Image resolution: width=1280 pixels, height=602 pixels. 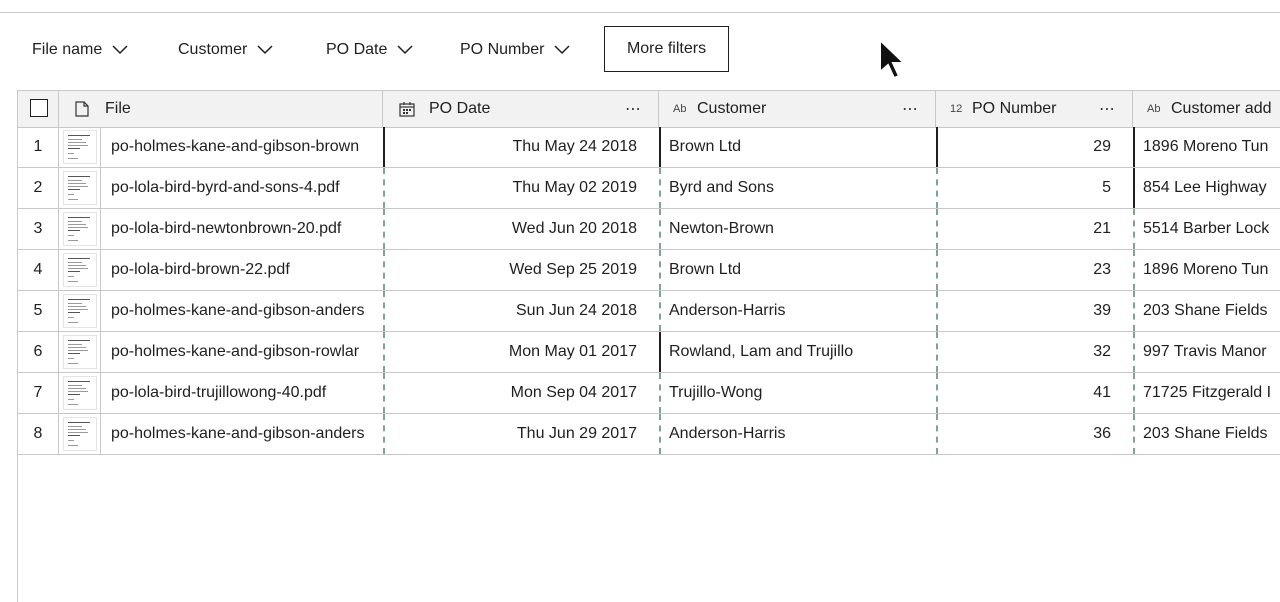 I want to click on more-filters-button: More filters, so click(x=666, y=49).